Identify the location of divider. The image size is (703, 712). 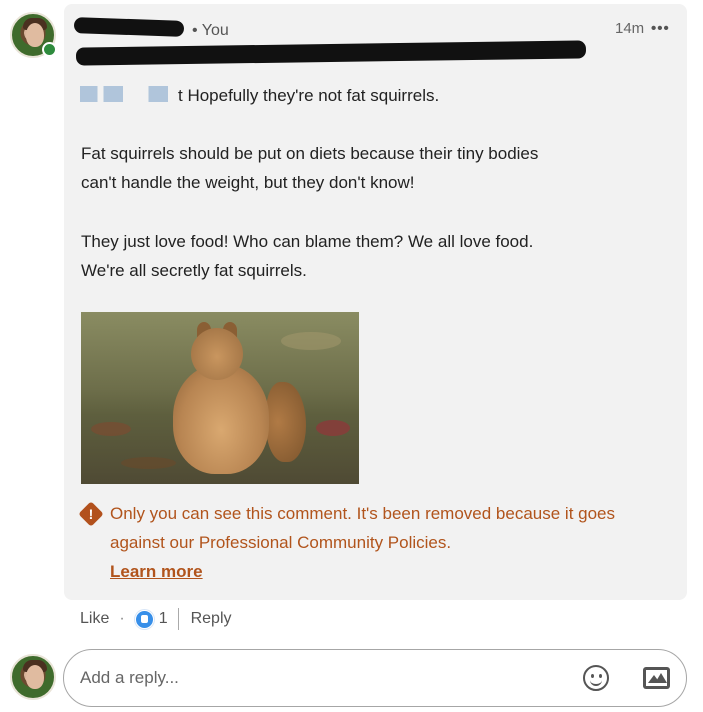
(178, 619).